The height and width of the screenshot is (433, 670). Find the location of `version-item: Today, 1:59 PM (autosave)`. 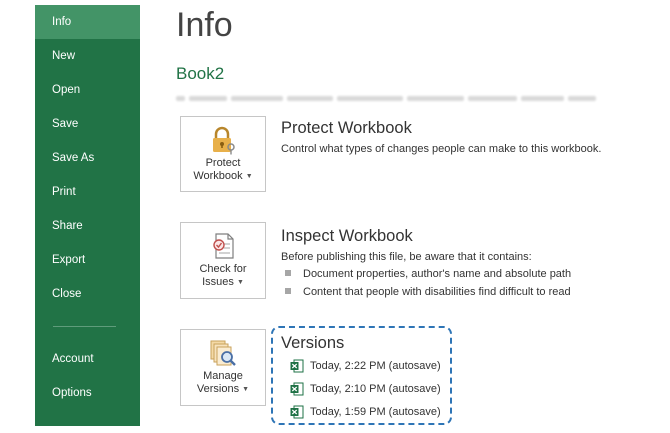

version-item: Today, 1:59 PM (autosave) is located at coordinates (365, 412).